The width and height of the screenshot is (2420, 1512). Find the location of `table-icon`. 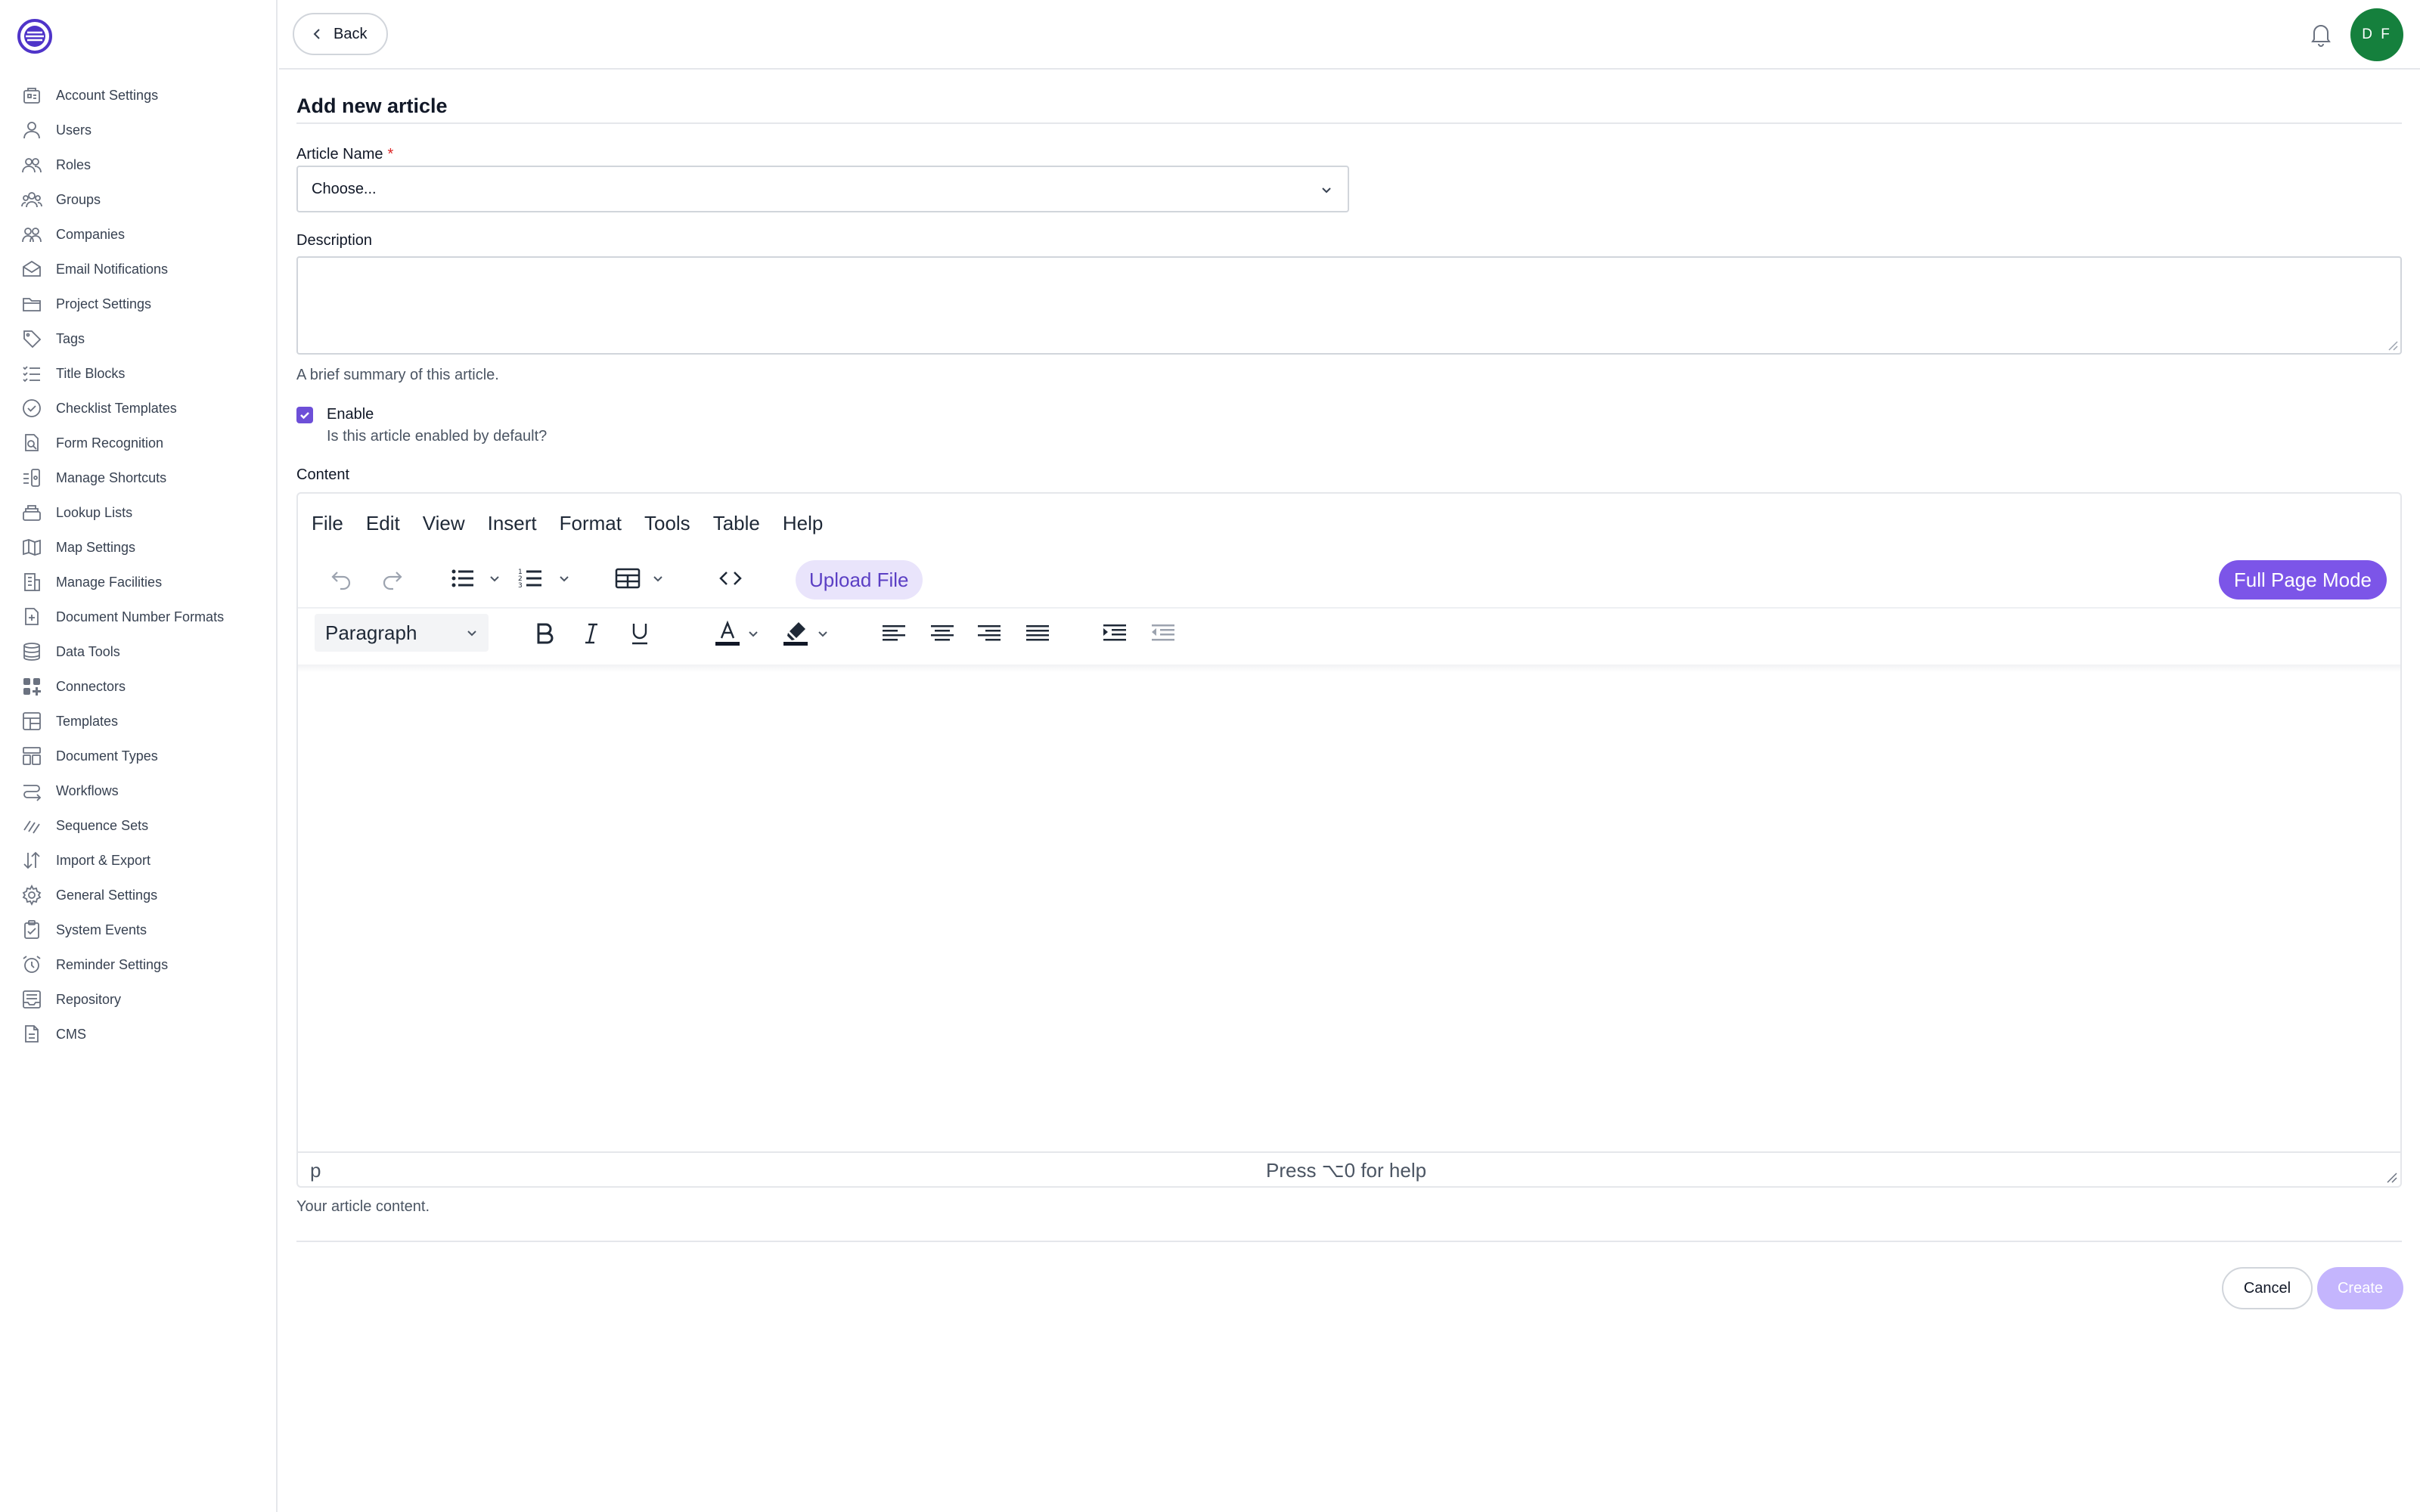

table-icon is located at coordinates (627, 578).